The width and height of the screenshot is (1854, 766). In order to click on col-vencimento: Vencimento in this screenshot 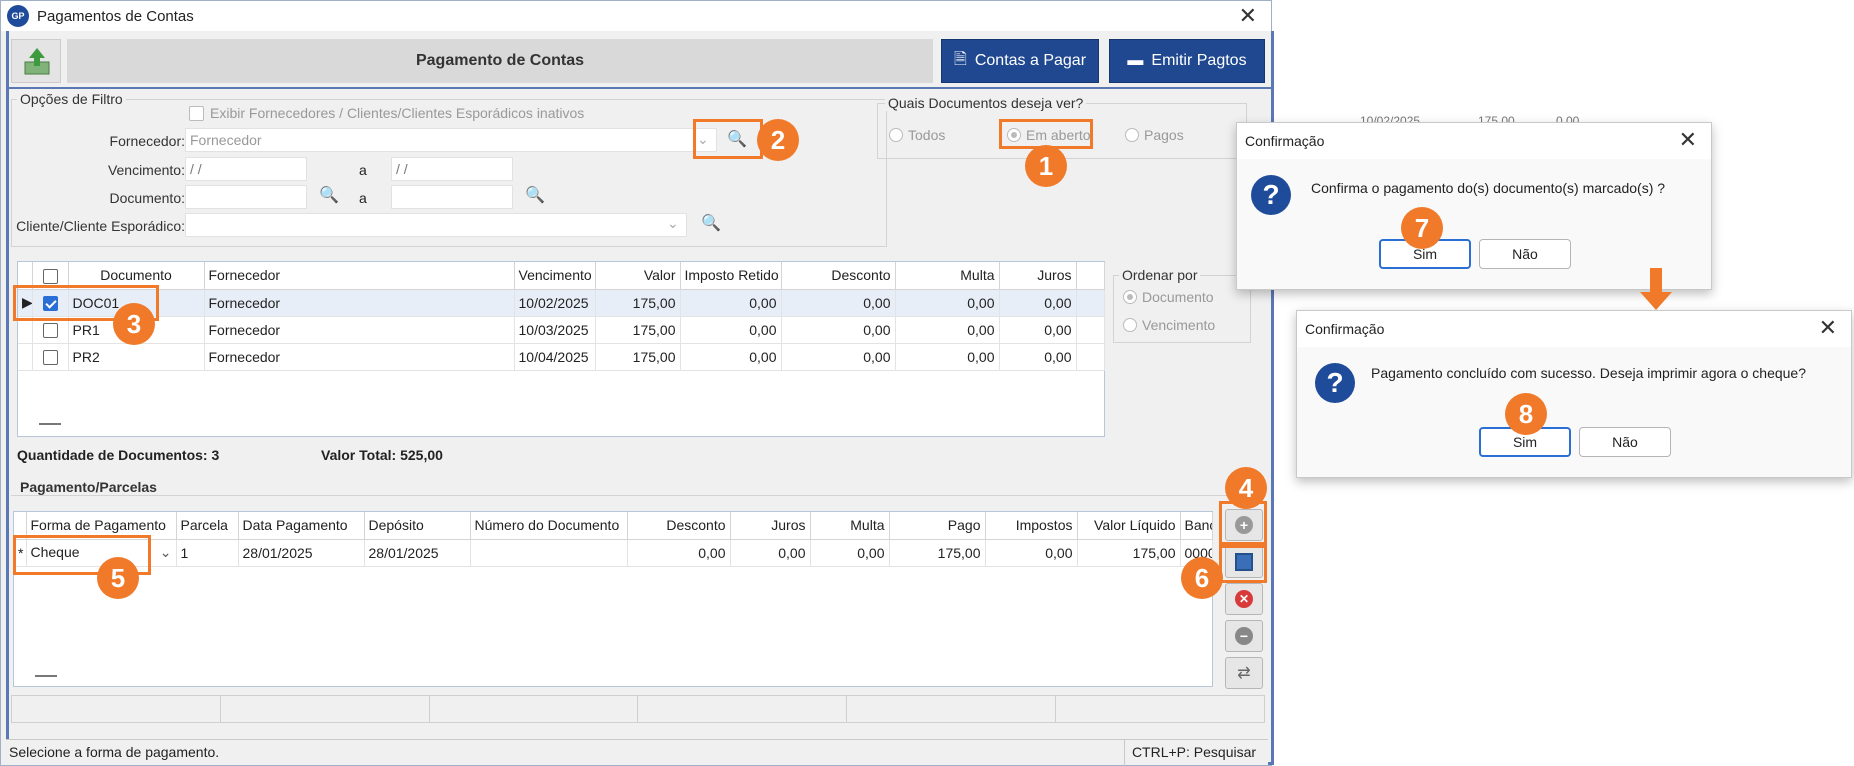, I will do `click(555, 276)`.